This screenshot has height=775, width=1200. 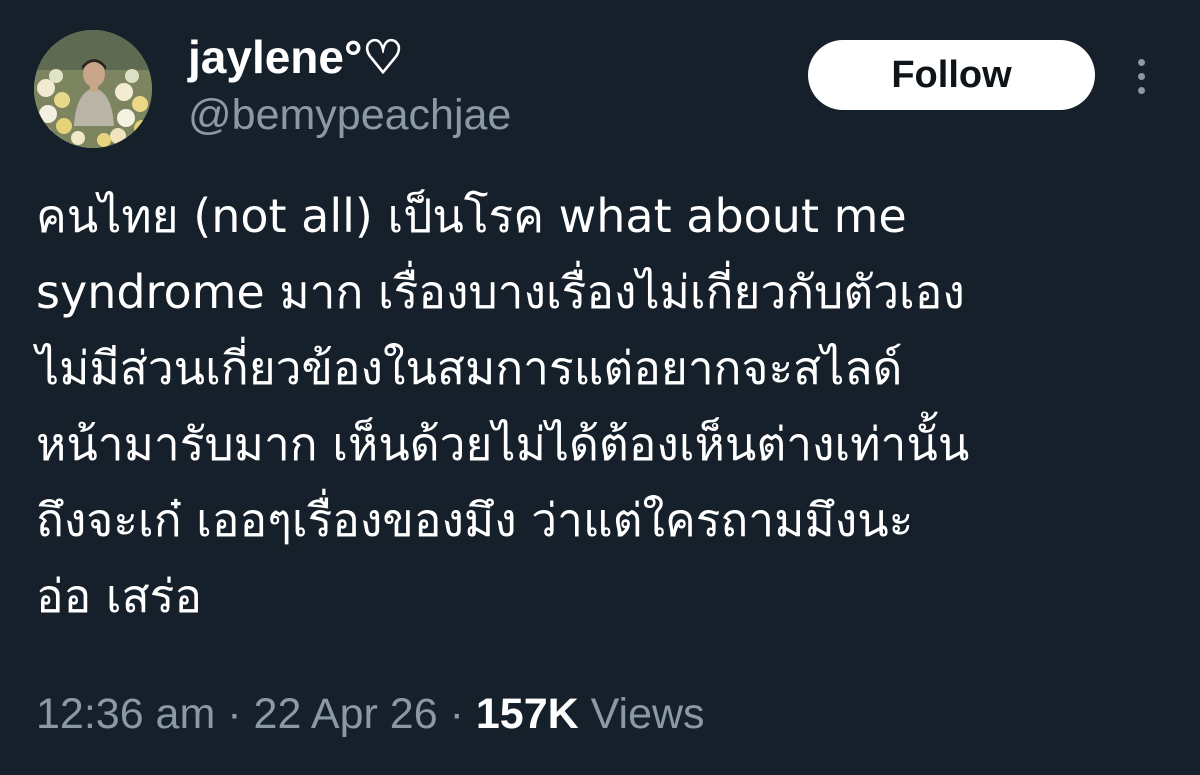 What do you see at coordinates (471, 216) in the screenshot?
I see `tweet-text-line: คนไทย (not all) เป็นโรค what about me` at bounding box center [471, 216].